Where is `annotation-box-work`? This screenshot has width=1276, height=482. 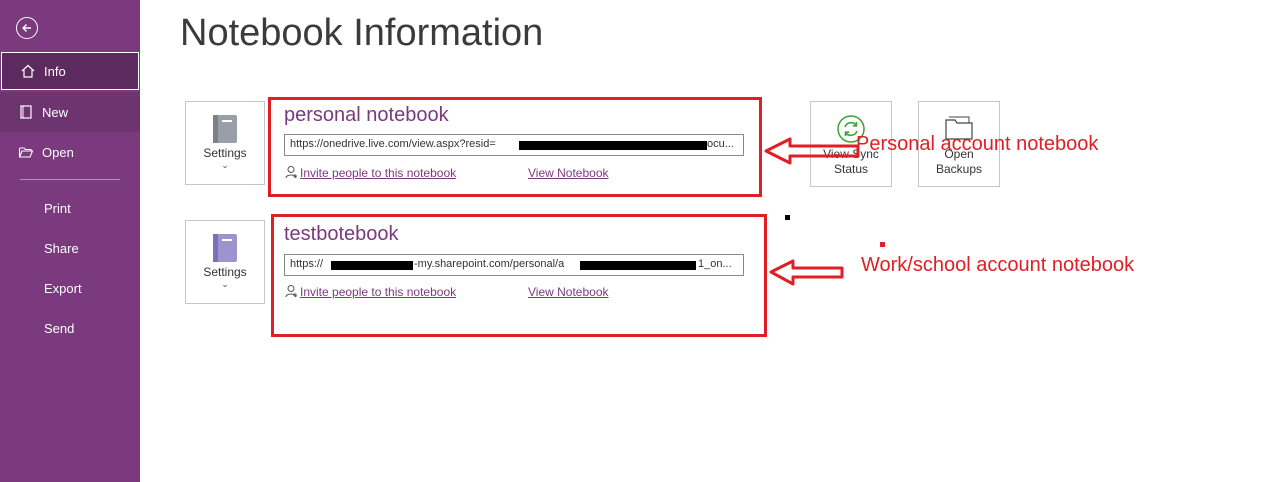
annotation-box-work is located at coordinates (519, 275).